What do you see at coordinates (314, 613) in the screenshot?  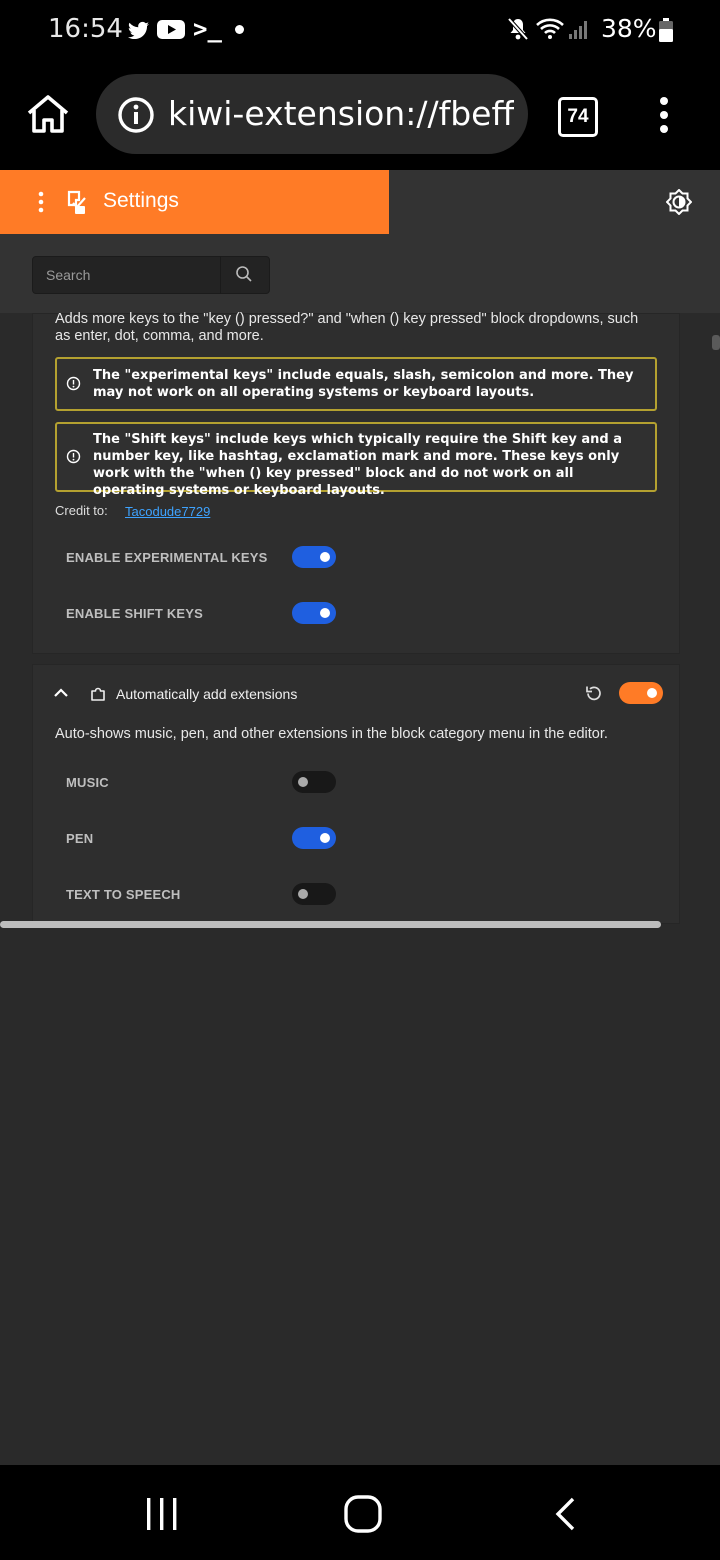 I see `toggle-shift-keys` at bounding box center [314, 613].